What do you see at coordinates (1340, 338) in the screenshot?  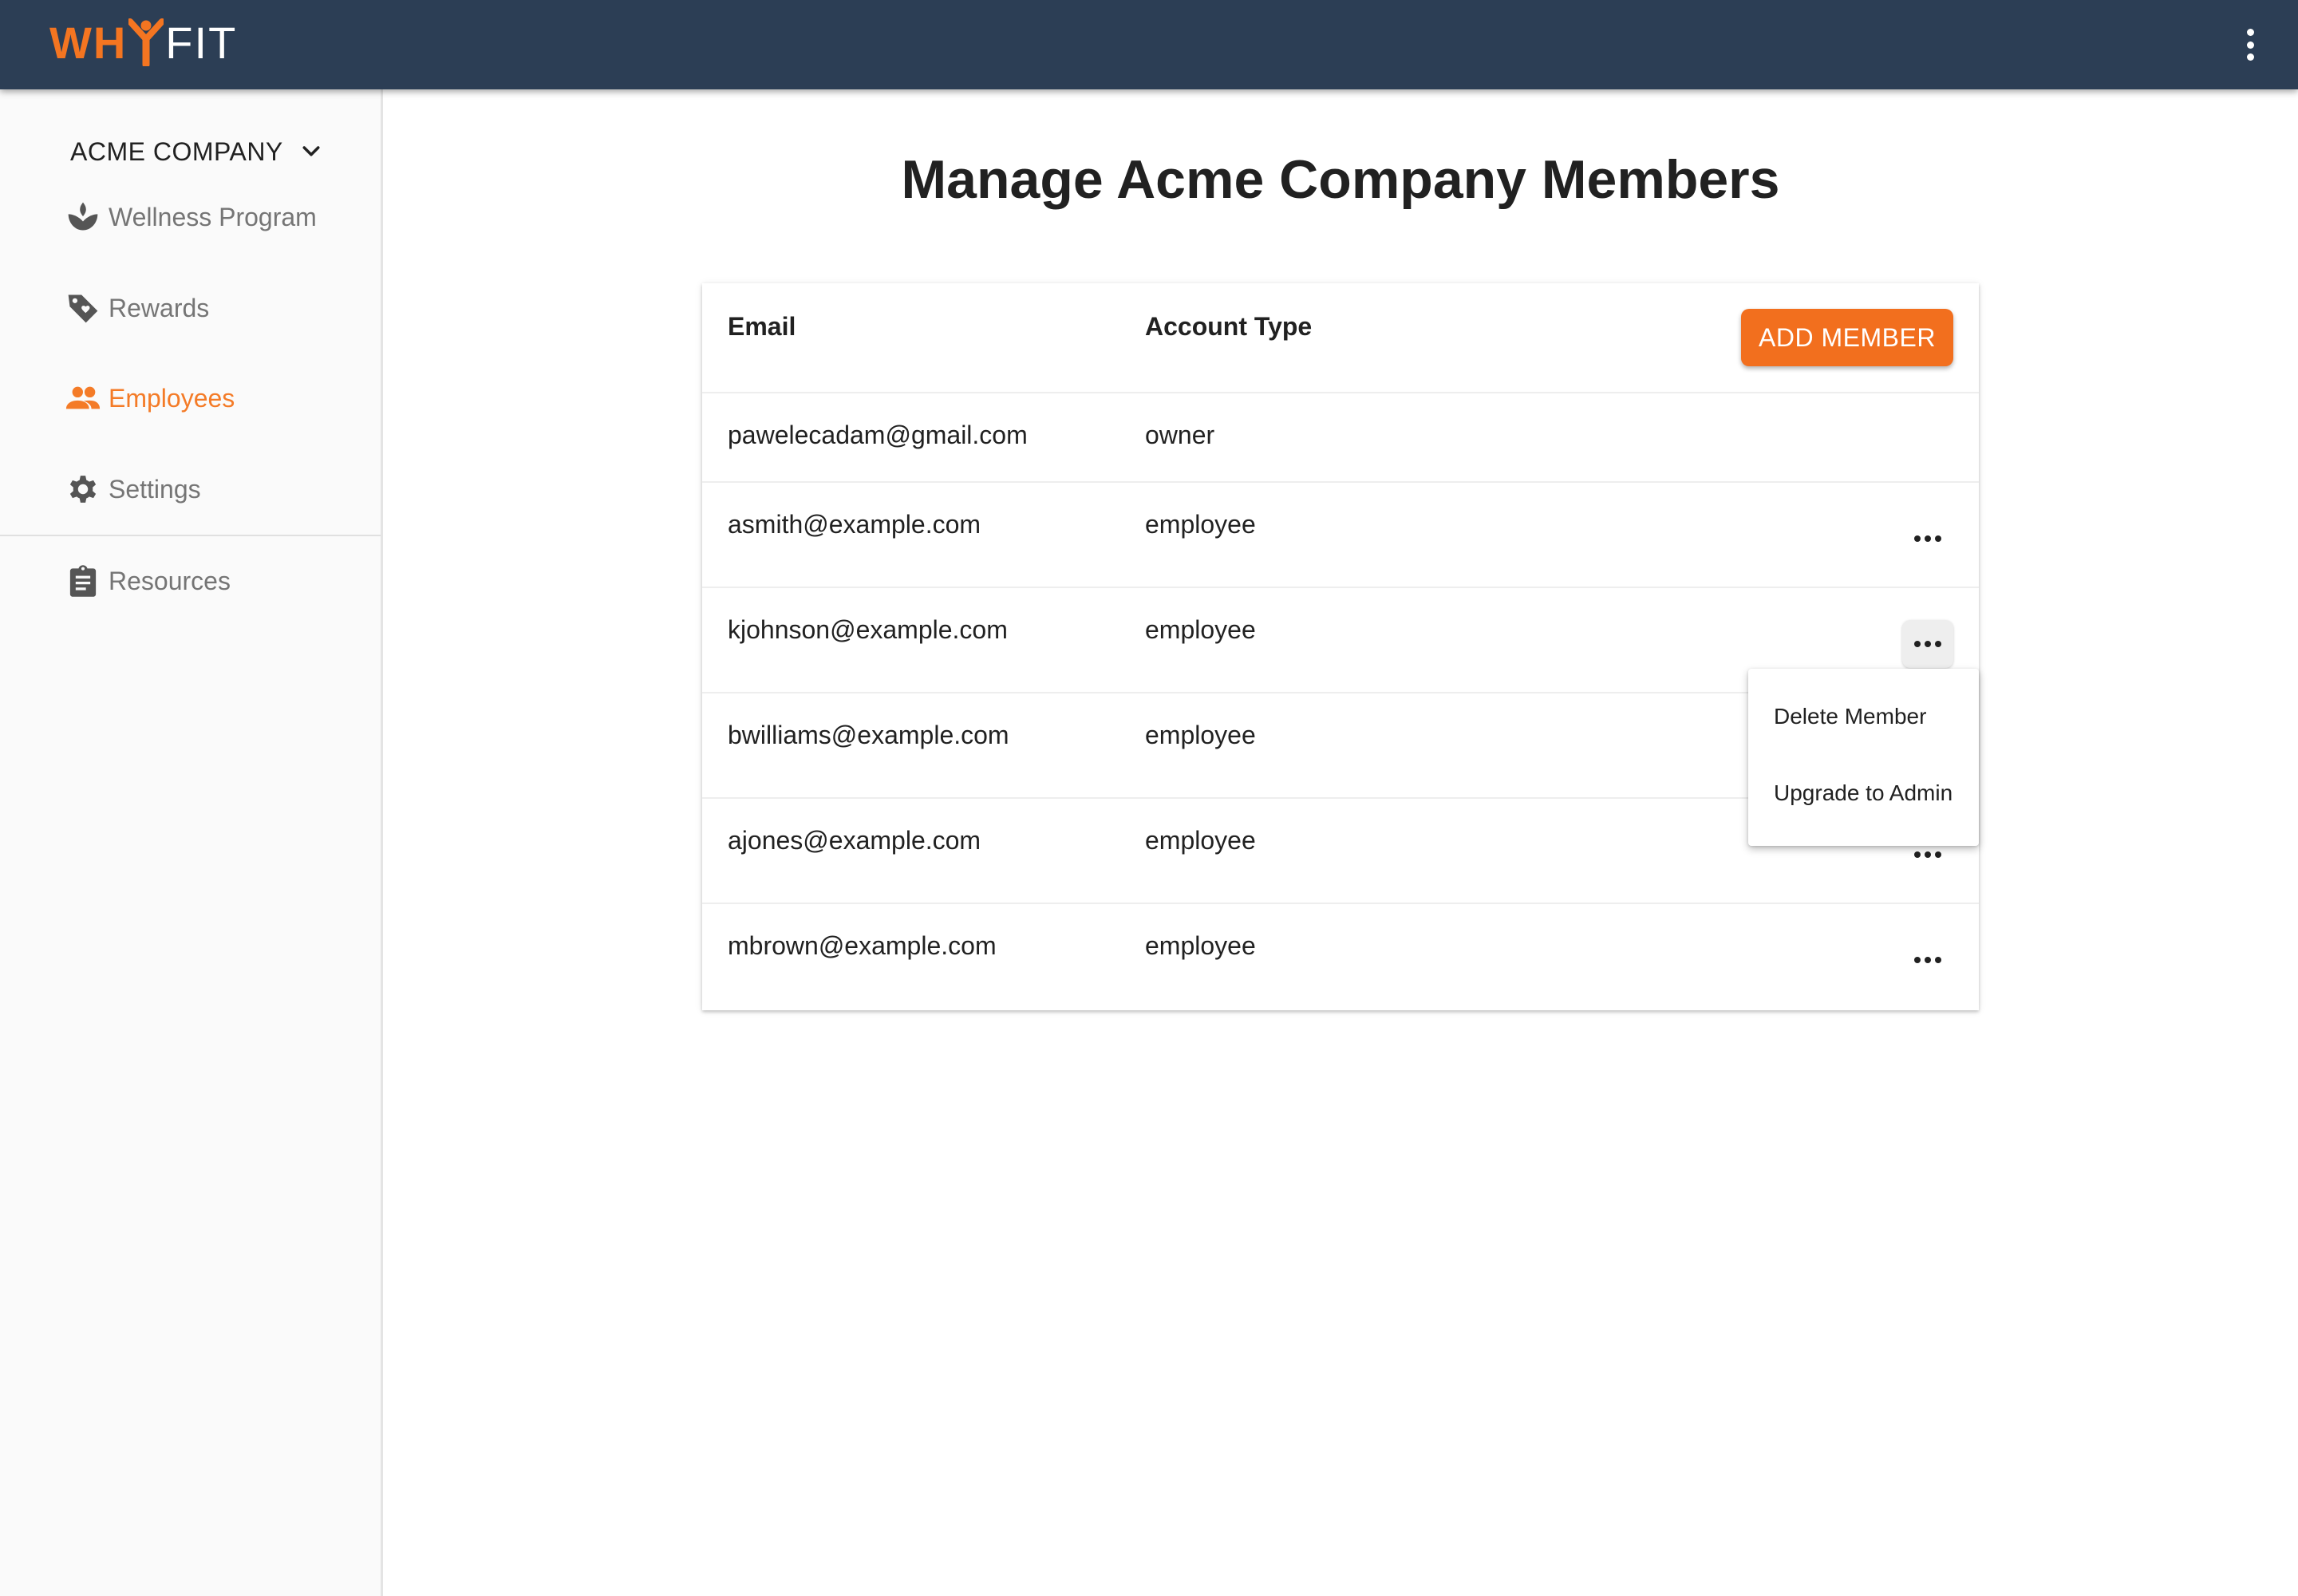 I see `table-header: Email Account Type ADD MEMBER` at bounding box center [1340, 338].